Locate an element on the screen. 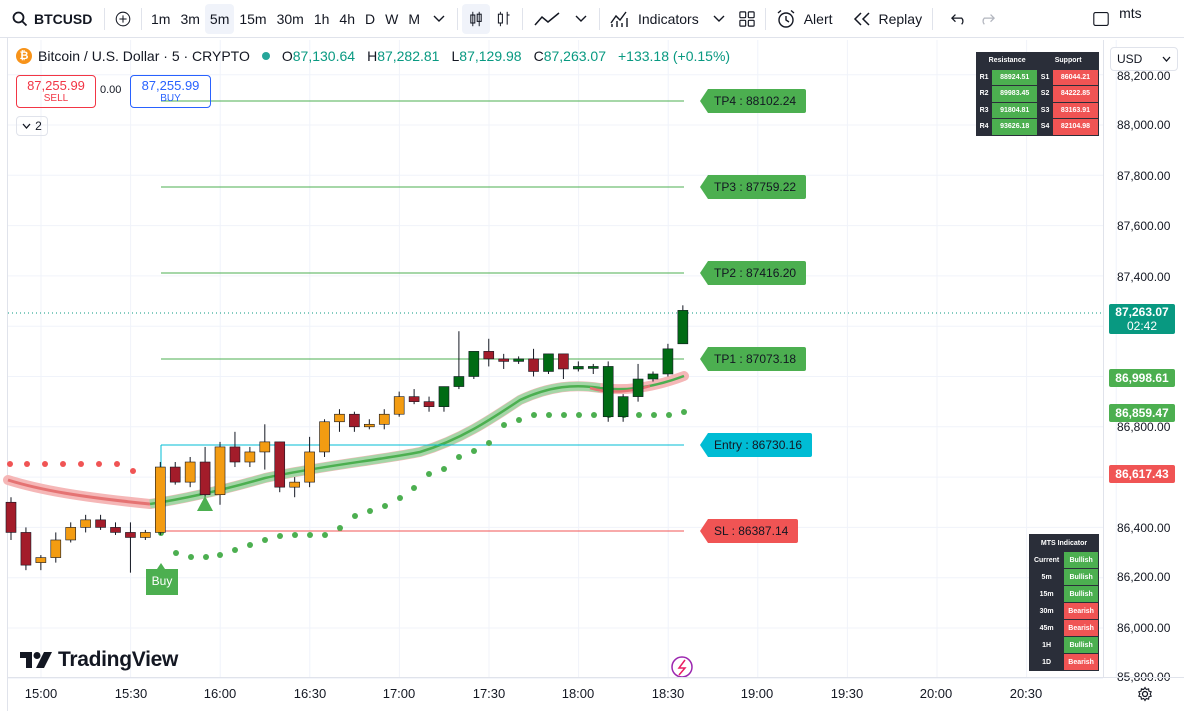 This screenshot has height=711, width=1184. tradingview-watermark: TradingView is located at coordinates (99, 660).